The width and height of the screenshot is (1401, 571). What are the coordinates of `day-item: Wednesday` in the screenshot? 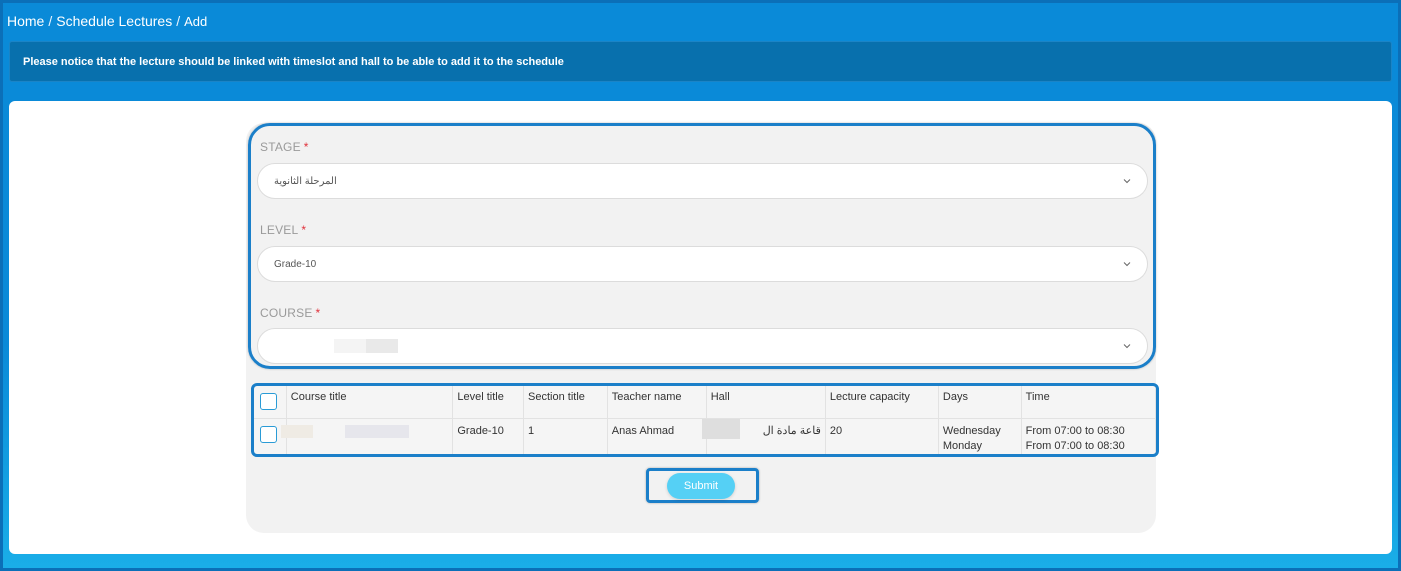 It's located at (971, 430).